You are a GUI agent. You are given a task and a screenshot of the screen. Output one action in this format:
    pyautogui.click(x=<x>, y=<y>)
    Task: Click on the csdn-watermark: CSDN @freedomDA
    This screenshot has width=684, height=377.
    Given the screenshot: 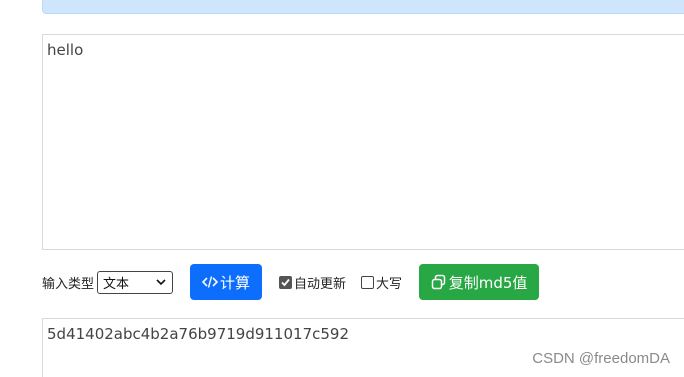 What is the action you would take?
    pyautogui.click(x=601, y=358)
    